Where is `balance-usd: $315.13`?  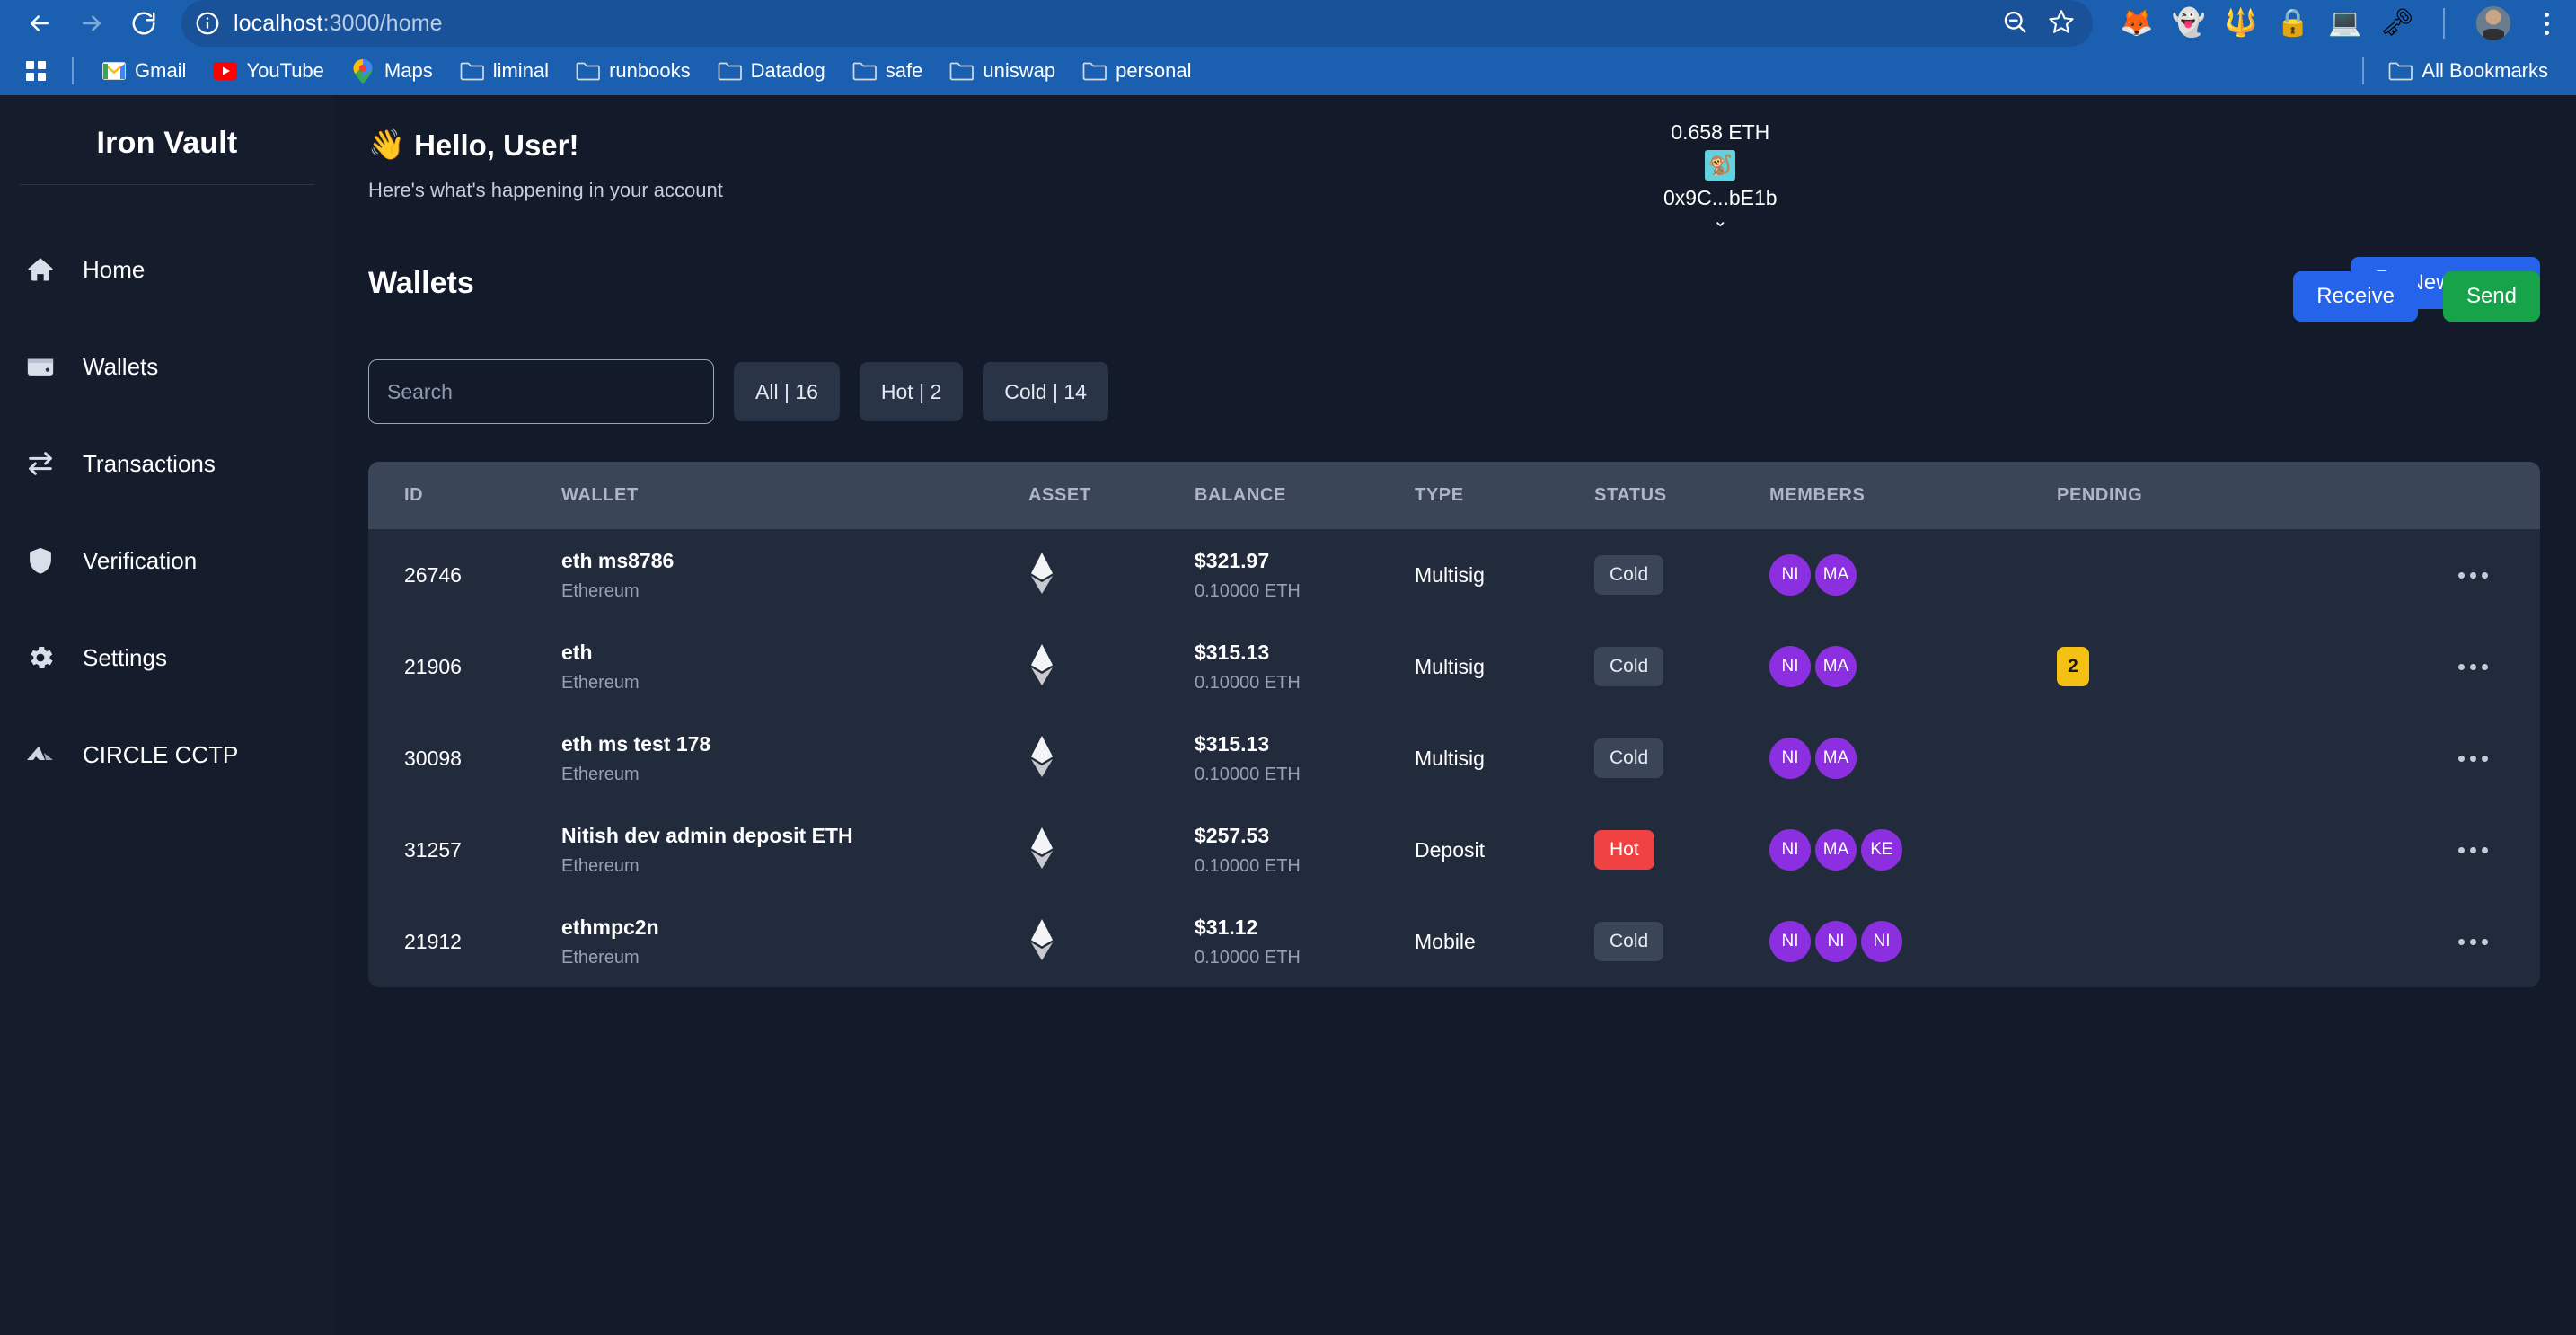 balance-usd: $315.13 is located at coordinates (1232, 743).